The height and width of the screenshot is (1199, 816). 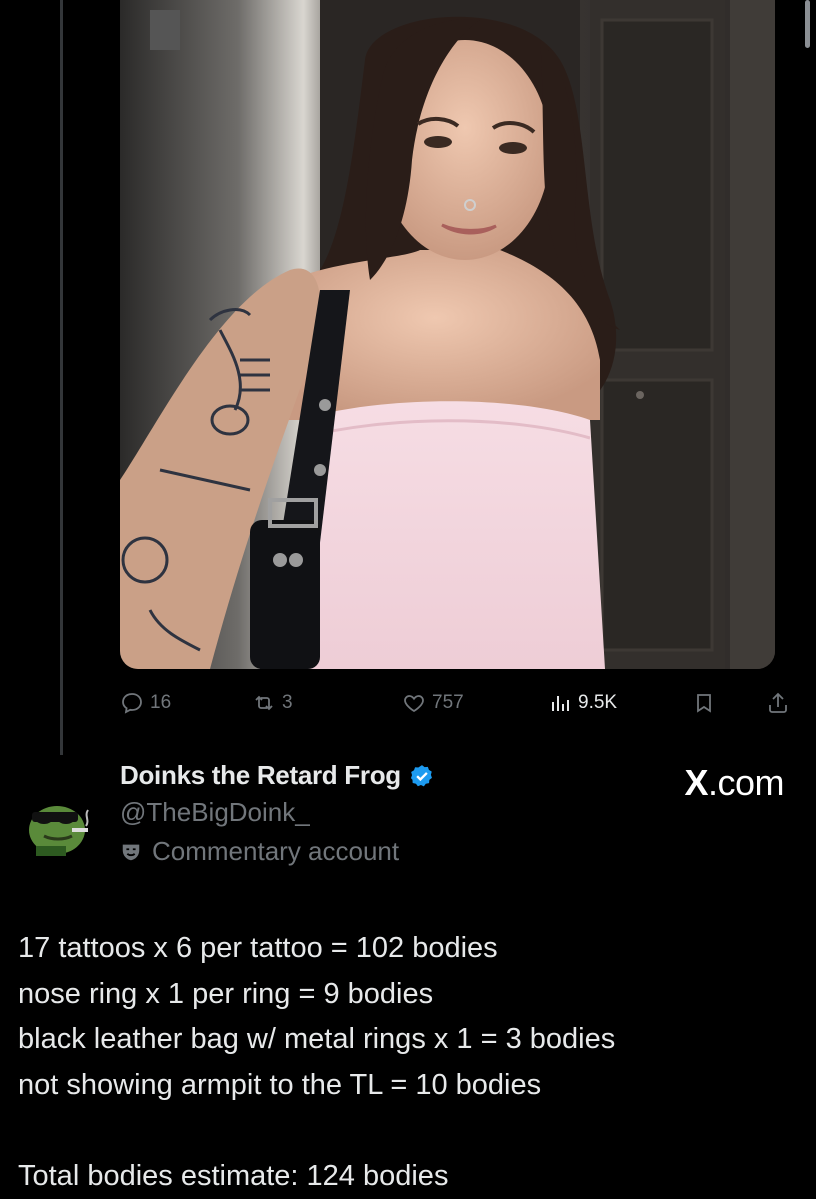 I want to click on body-line: Total bodies estimate: 124 bodies, so click(x=233, y=1175).